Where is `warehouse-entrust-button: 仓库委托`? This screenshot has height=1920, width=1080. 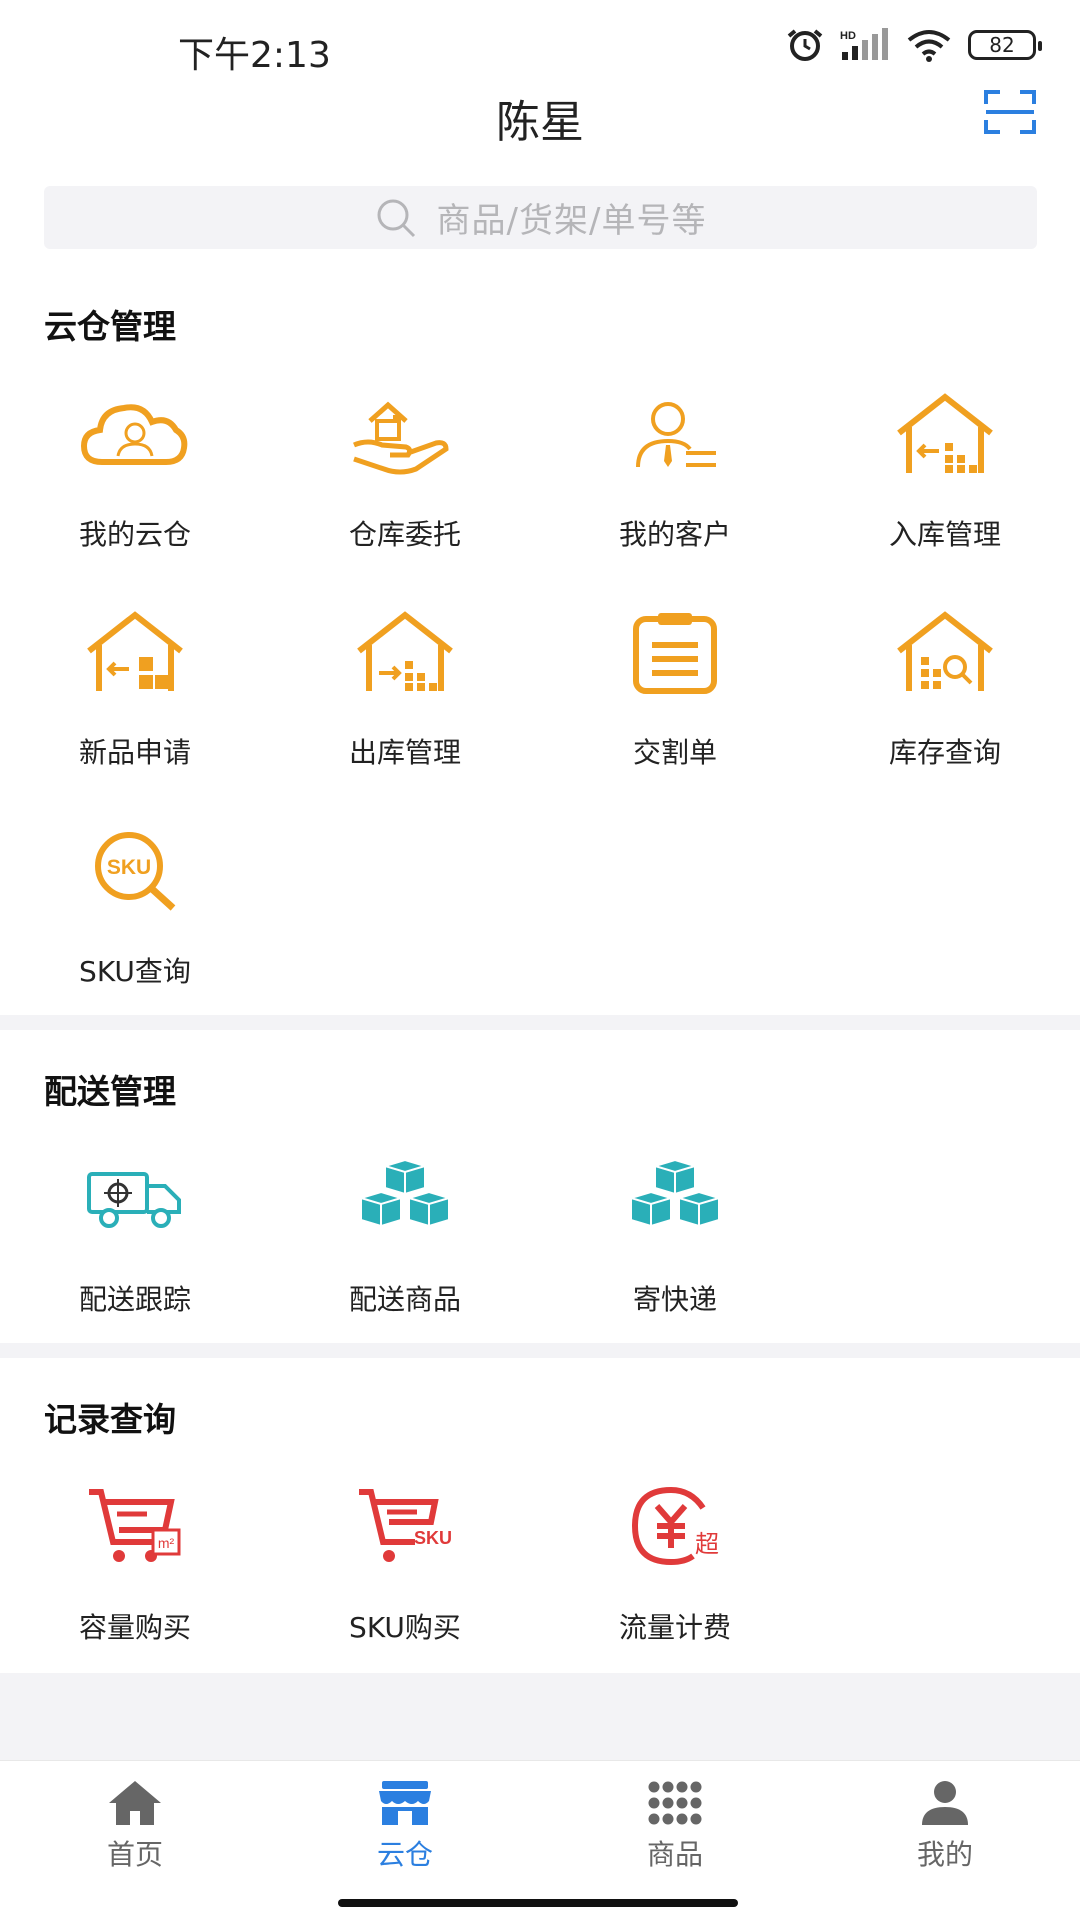 warehouse-entrust-button: 仓库委托 is located at coordinates (405, 469).